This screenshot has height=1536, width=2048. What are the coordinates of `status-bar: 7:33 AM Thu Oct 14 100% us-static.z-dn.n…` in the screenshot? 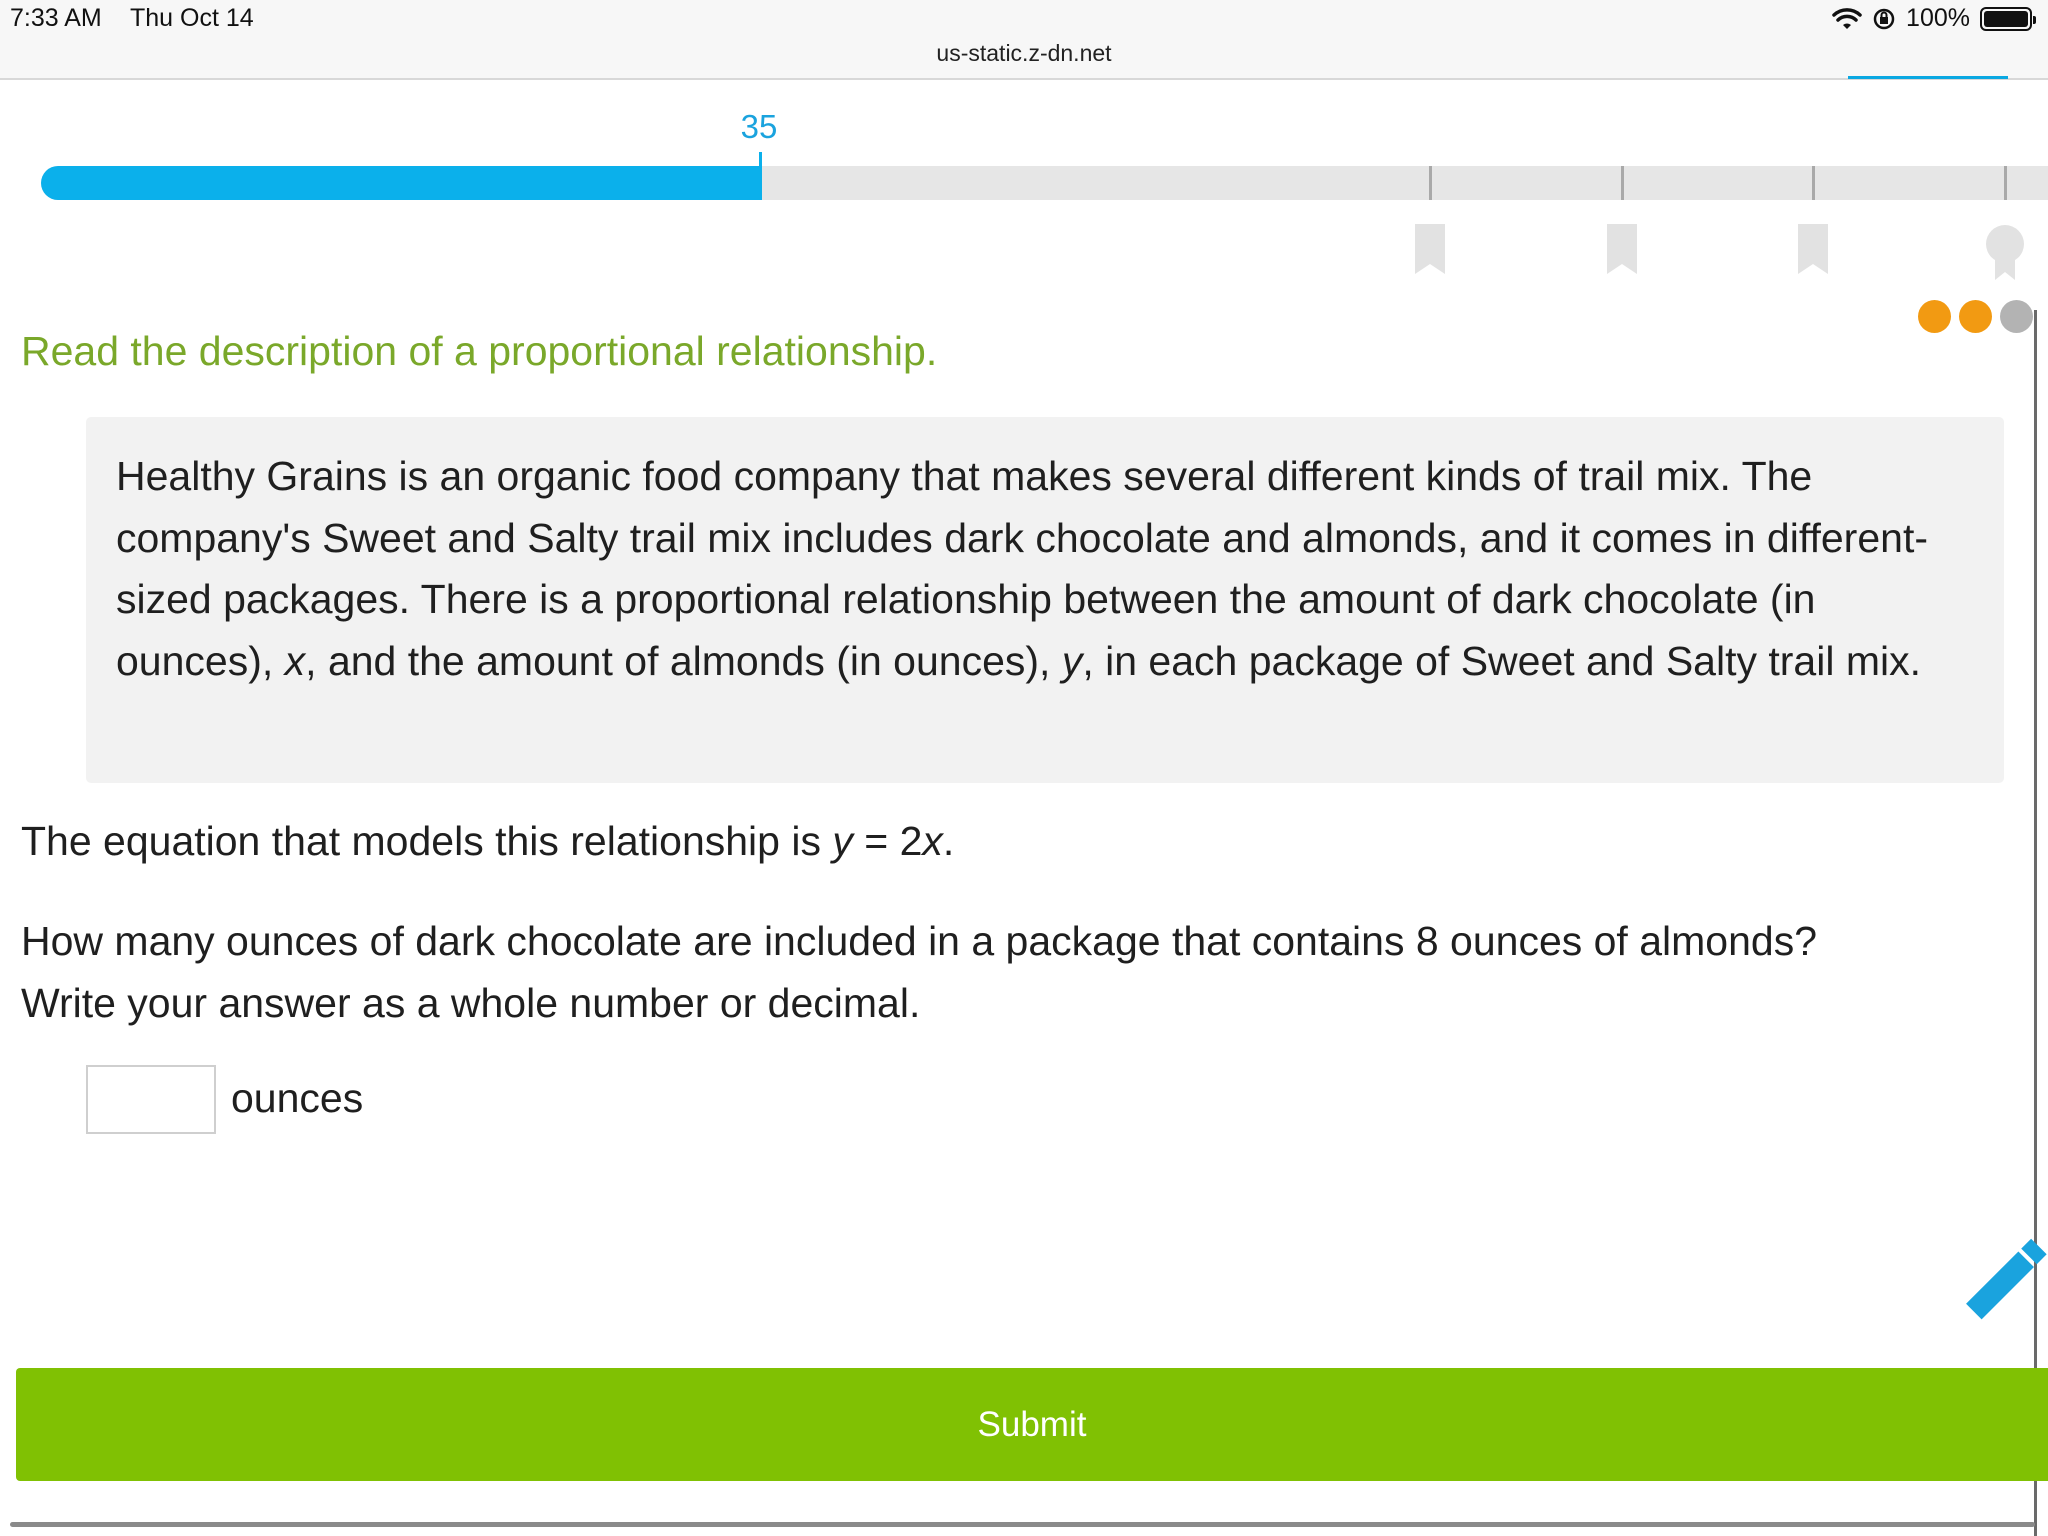 It's located at (1024, 40).